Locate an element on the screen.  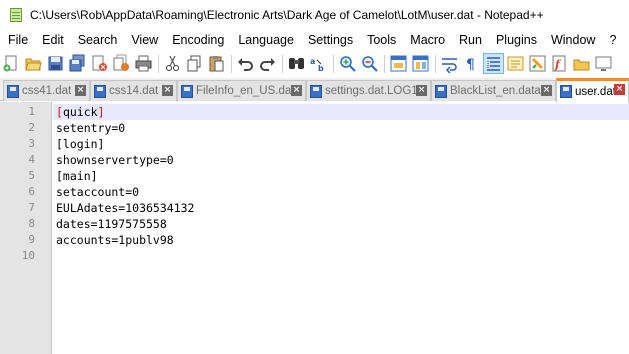
paste-icon is located at coordinates (216, 63).